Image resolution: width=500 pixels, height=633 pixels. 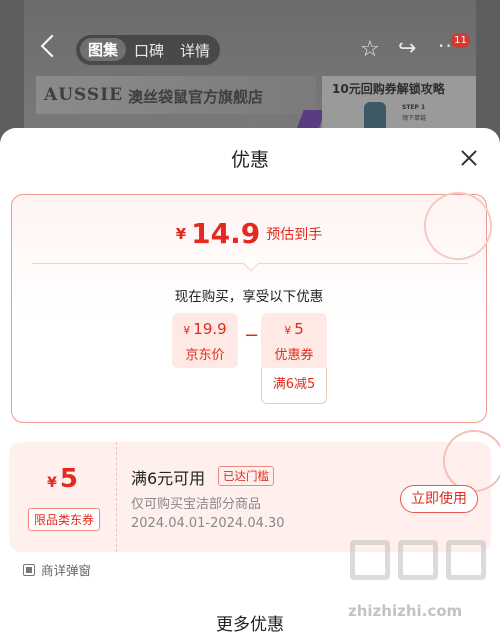 I want to click on divider-notch, so click(x=251, y=263).